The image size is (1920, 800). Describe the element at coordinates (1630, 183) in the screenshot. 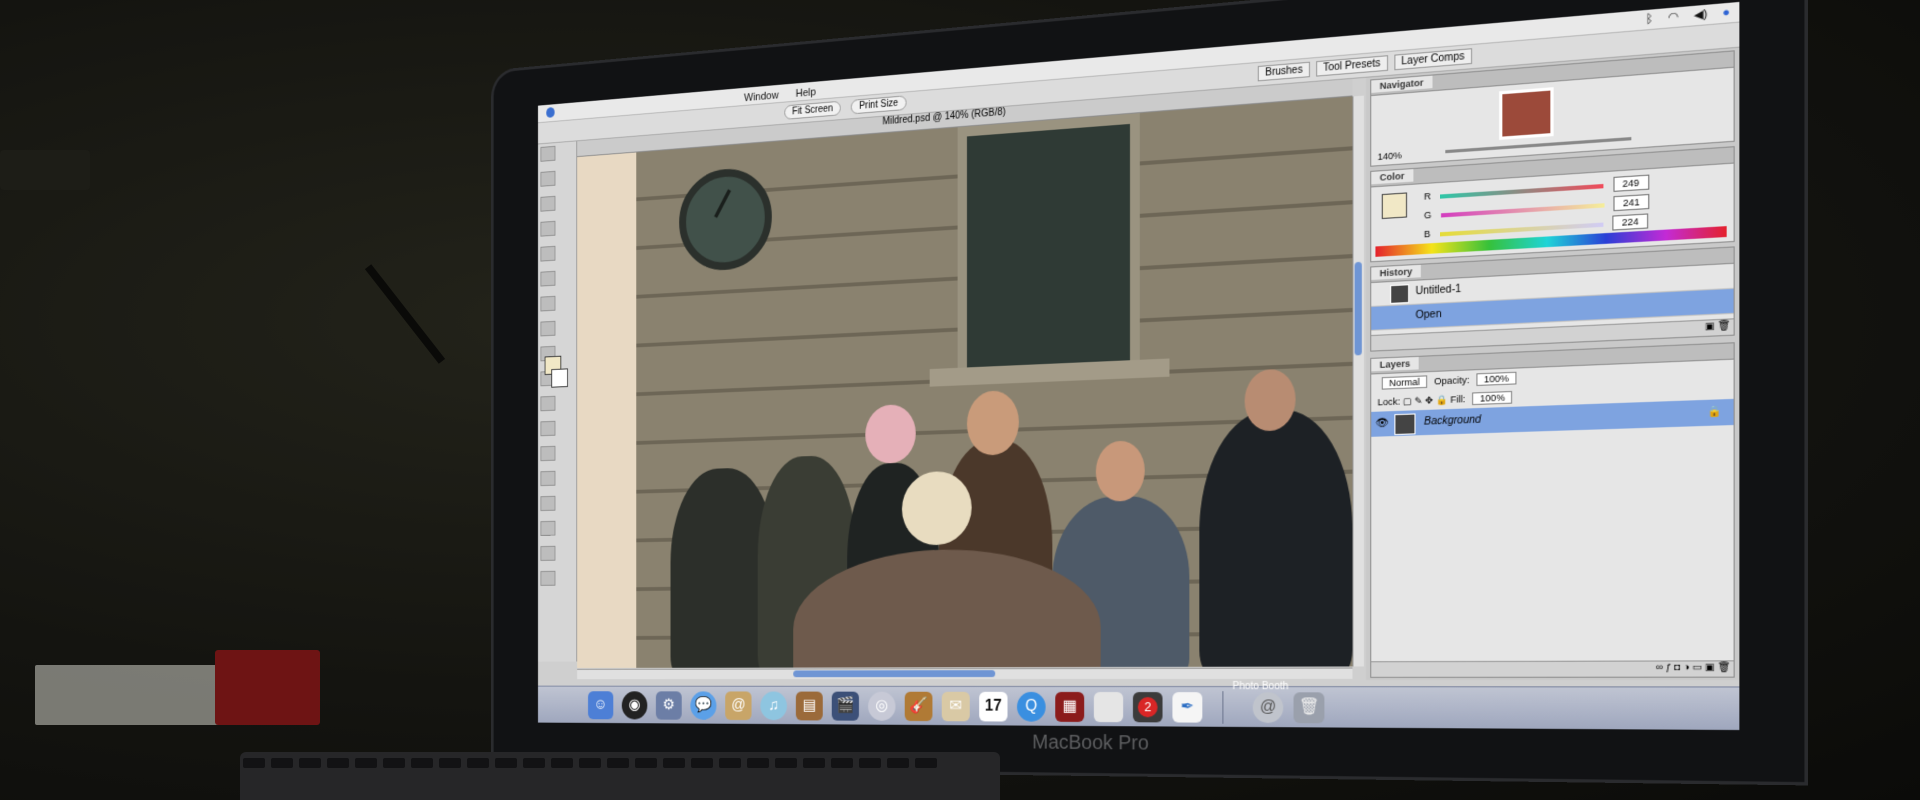

I see `color-r-value: 249` at that location.